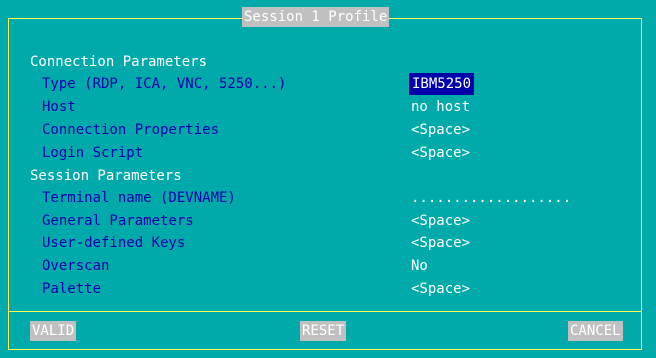 This screenshot has height=358, width=656. I want to click on field-palette-label: Palette, so click(72, 289).